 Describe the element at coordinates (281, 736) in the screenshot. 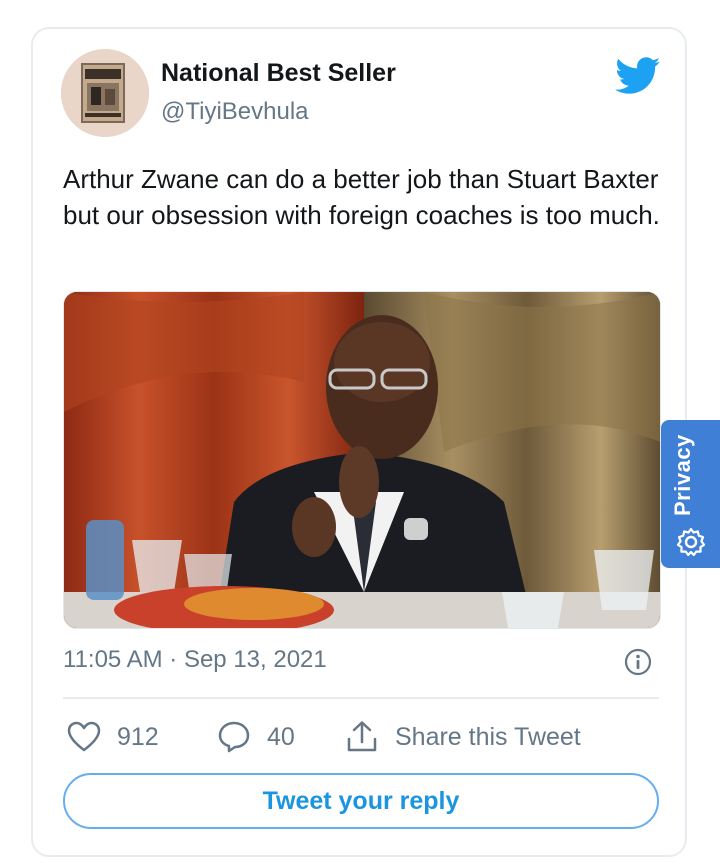

I see `reply-count: 40` at that location.